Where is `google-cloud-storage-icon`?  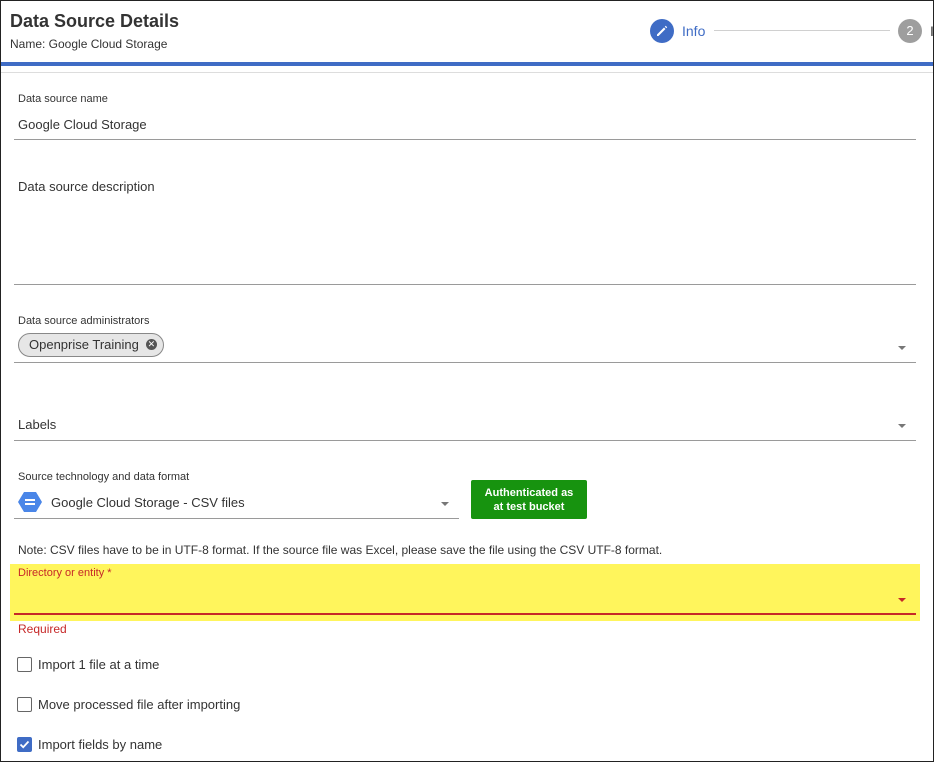 google-cloud-storage-icon is located at coordinates (30, 504).